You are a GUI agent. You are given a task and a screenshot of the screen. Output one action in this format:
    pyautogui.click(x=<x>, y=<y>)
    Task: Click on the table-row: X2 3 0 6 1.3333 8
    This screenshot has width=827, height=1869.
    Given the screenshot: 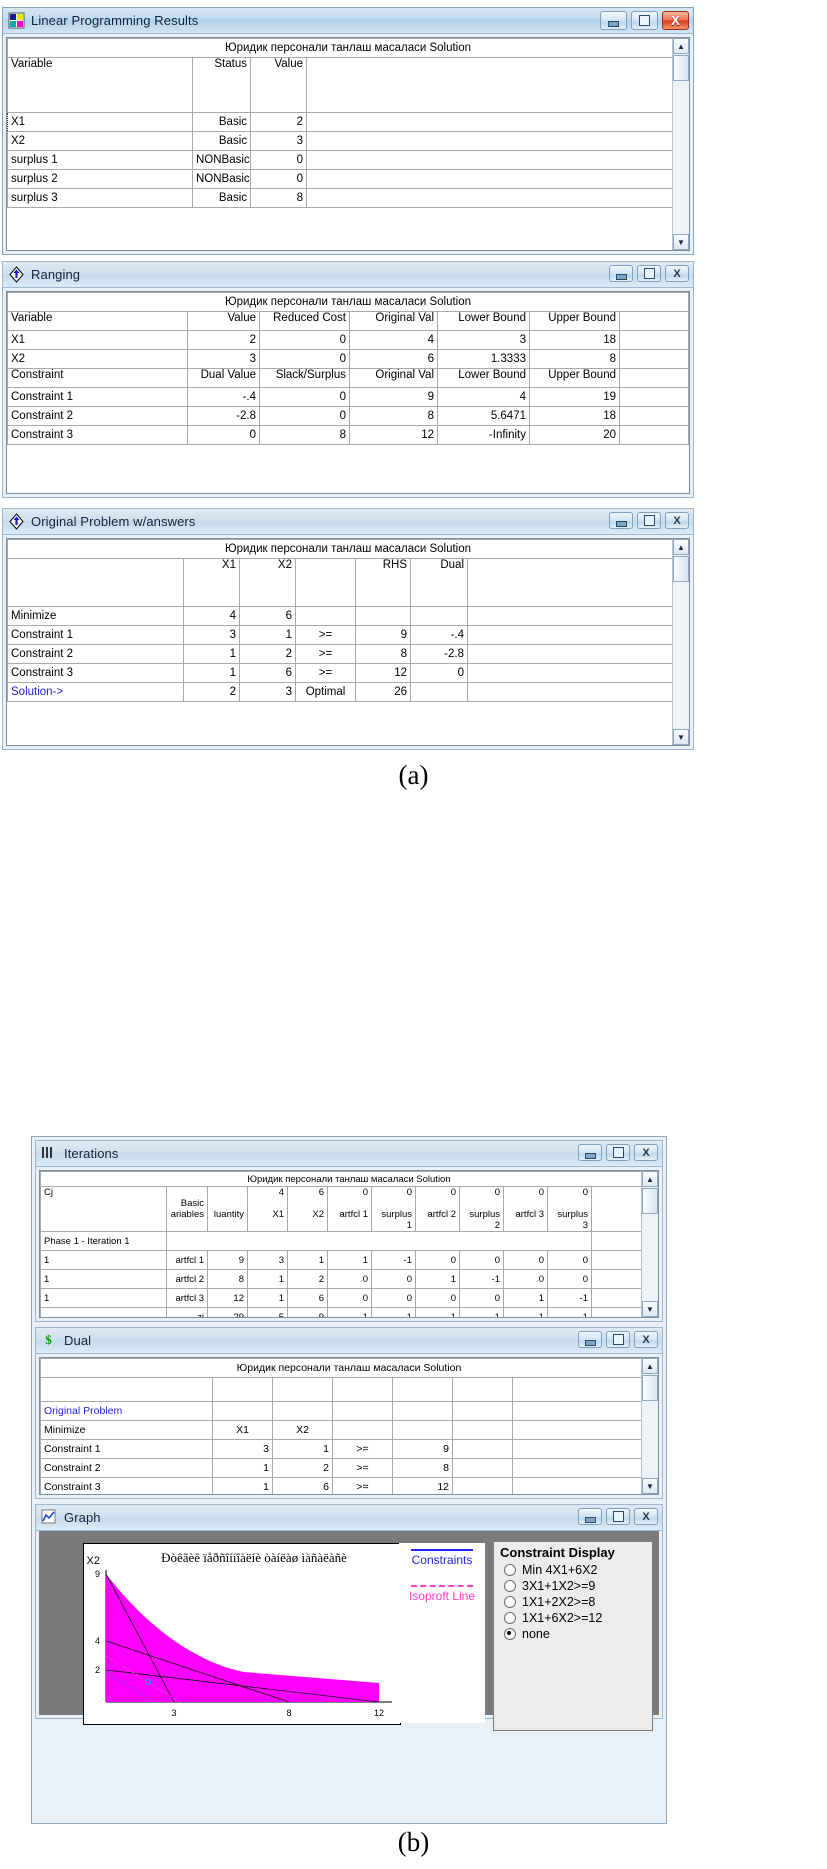 What is the action you would take?
    pyautogui.click(x=348, y=359)
    